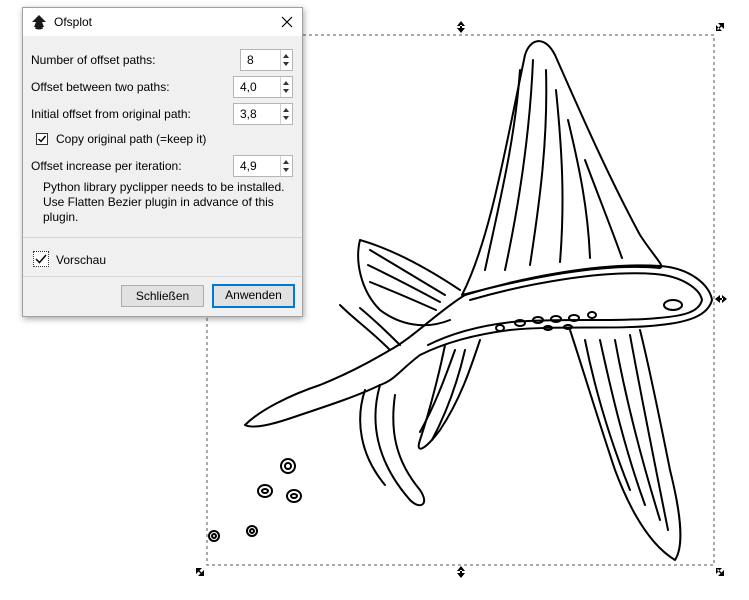 The height and width of the screenshot is (600, 749). Describe the element at coordinates (100, 87) in the screenshot. I see `offset-between-label: Offset between two paths:` at that location.